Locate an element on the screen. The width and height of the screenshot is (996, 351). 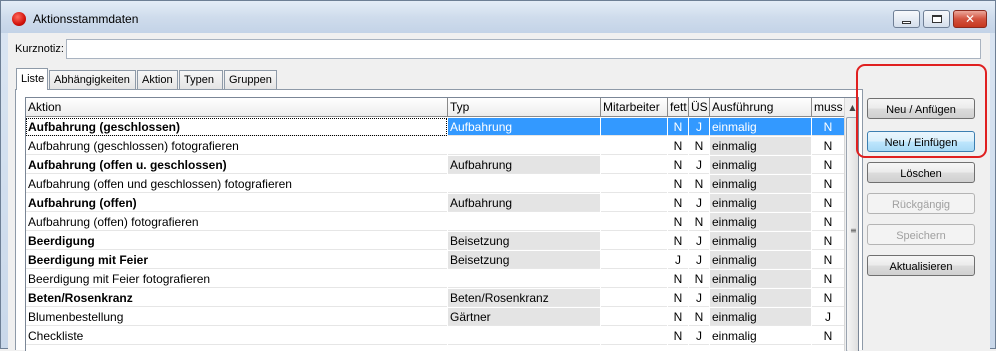
cell-typ: Gärtner is located at coordinates (524, 317).